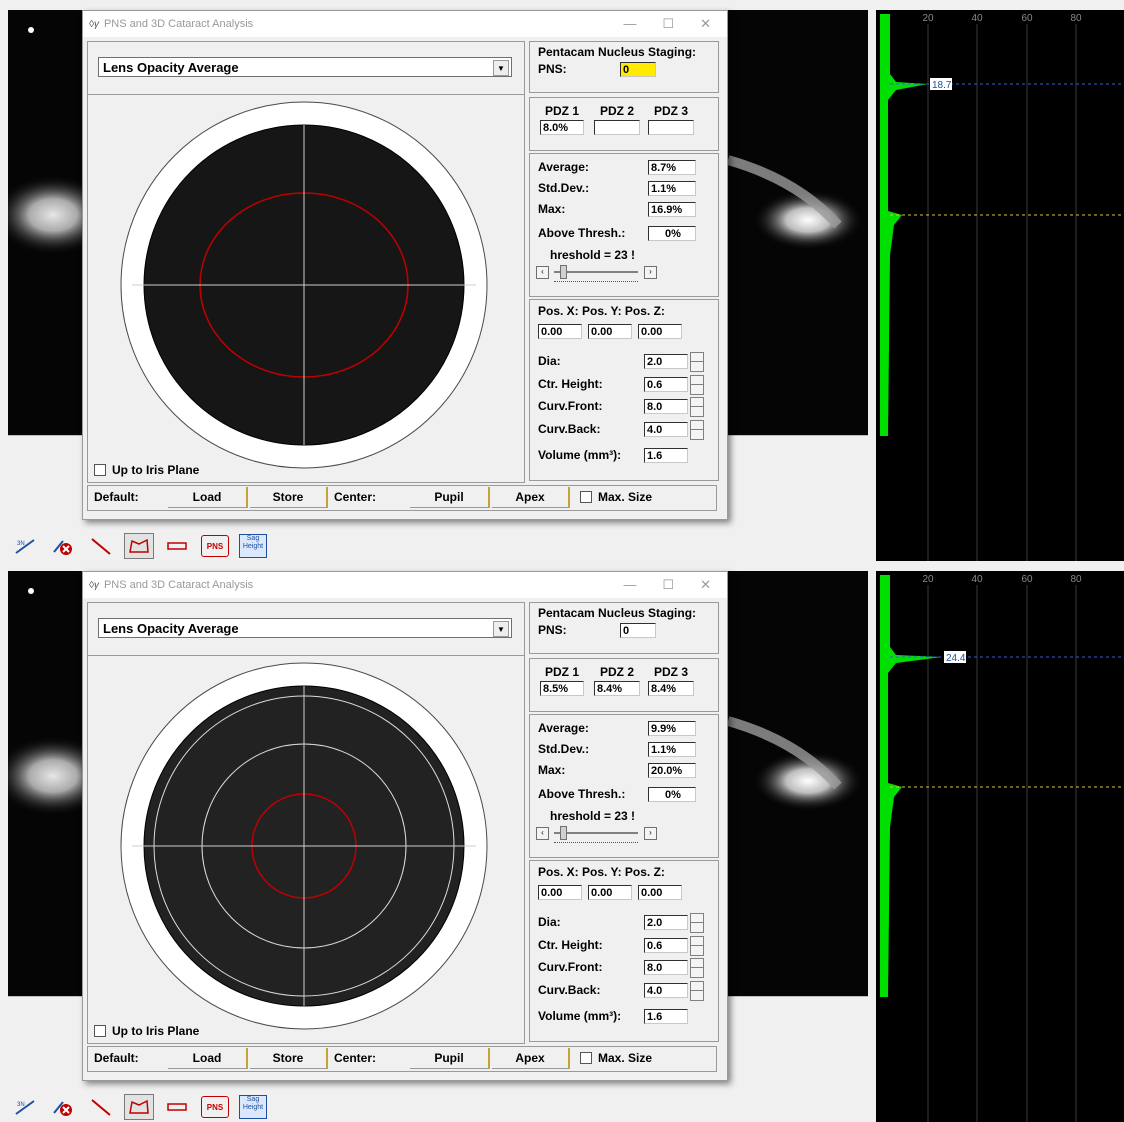 The width and height of the screenshot is (1124, 1122). What do you see at coordinates (638, 630) in the screenshot?
I see `pns-value: 0` at bounding box center [638, 630].